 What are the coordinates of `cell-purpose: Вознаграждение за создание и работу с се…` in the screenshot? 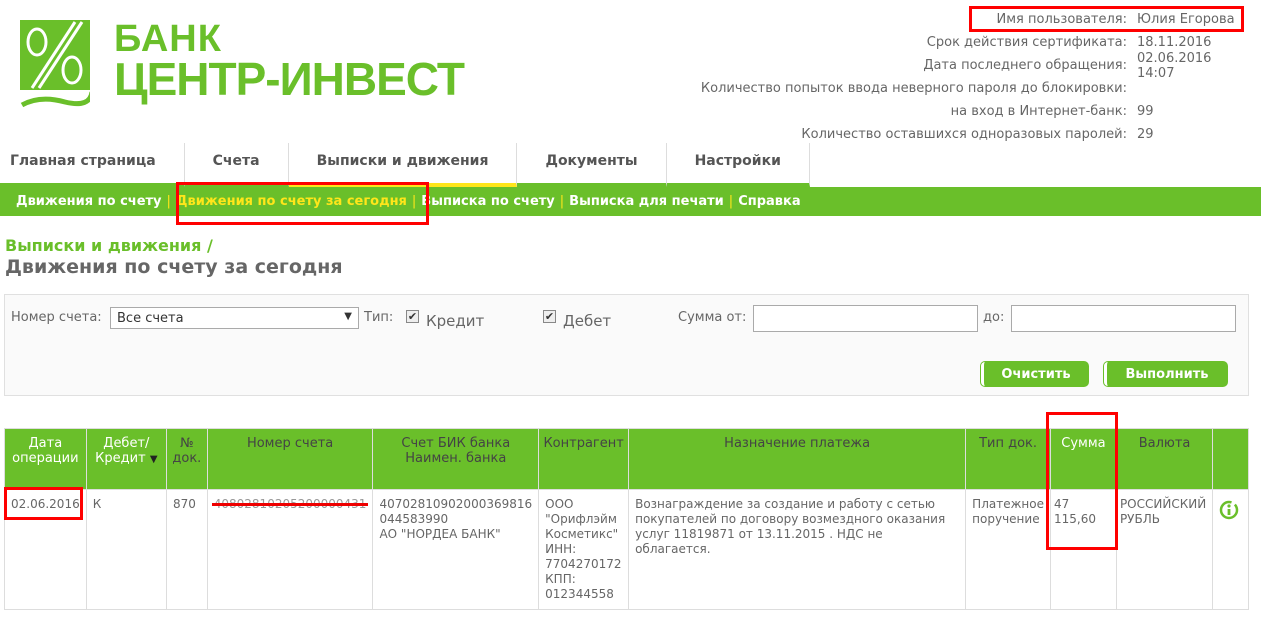 It's located at (797, 549).